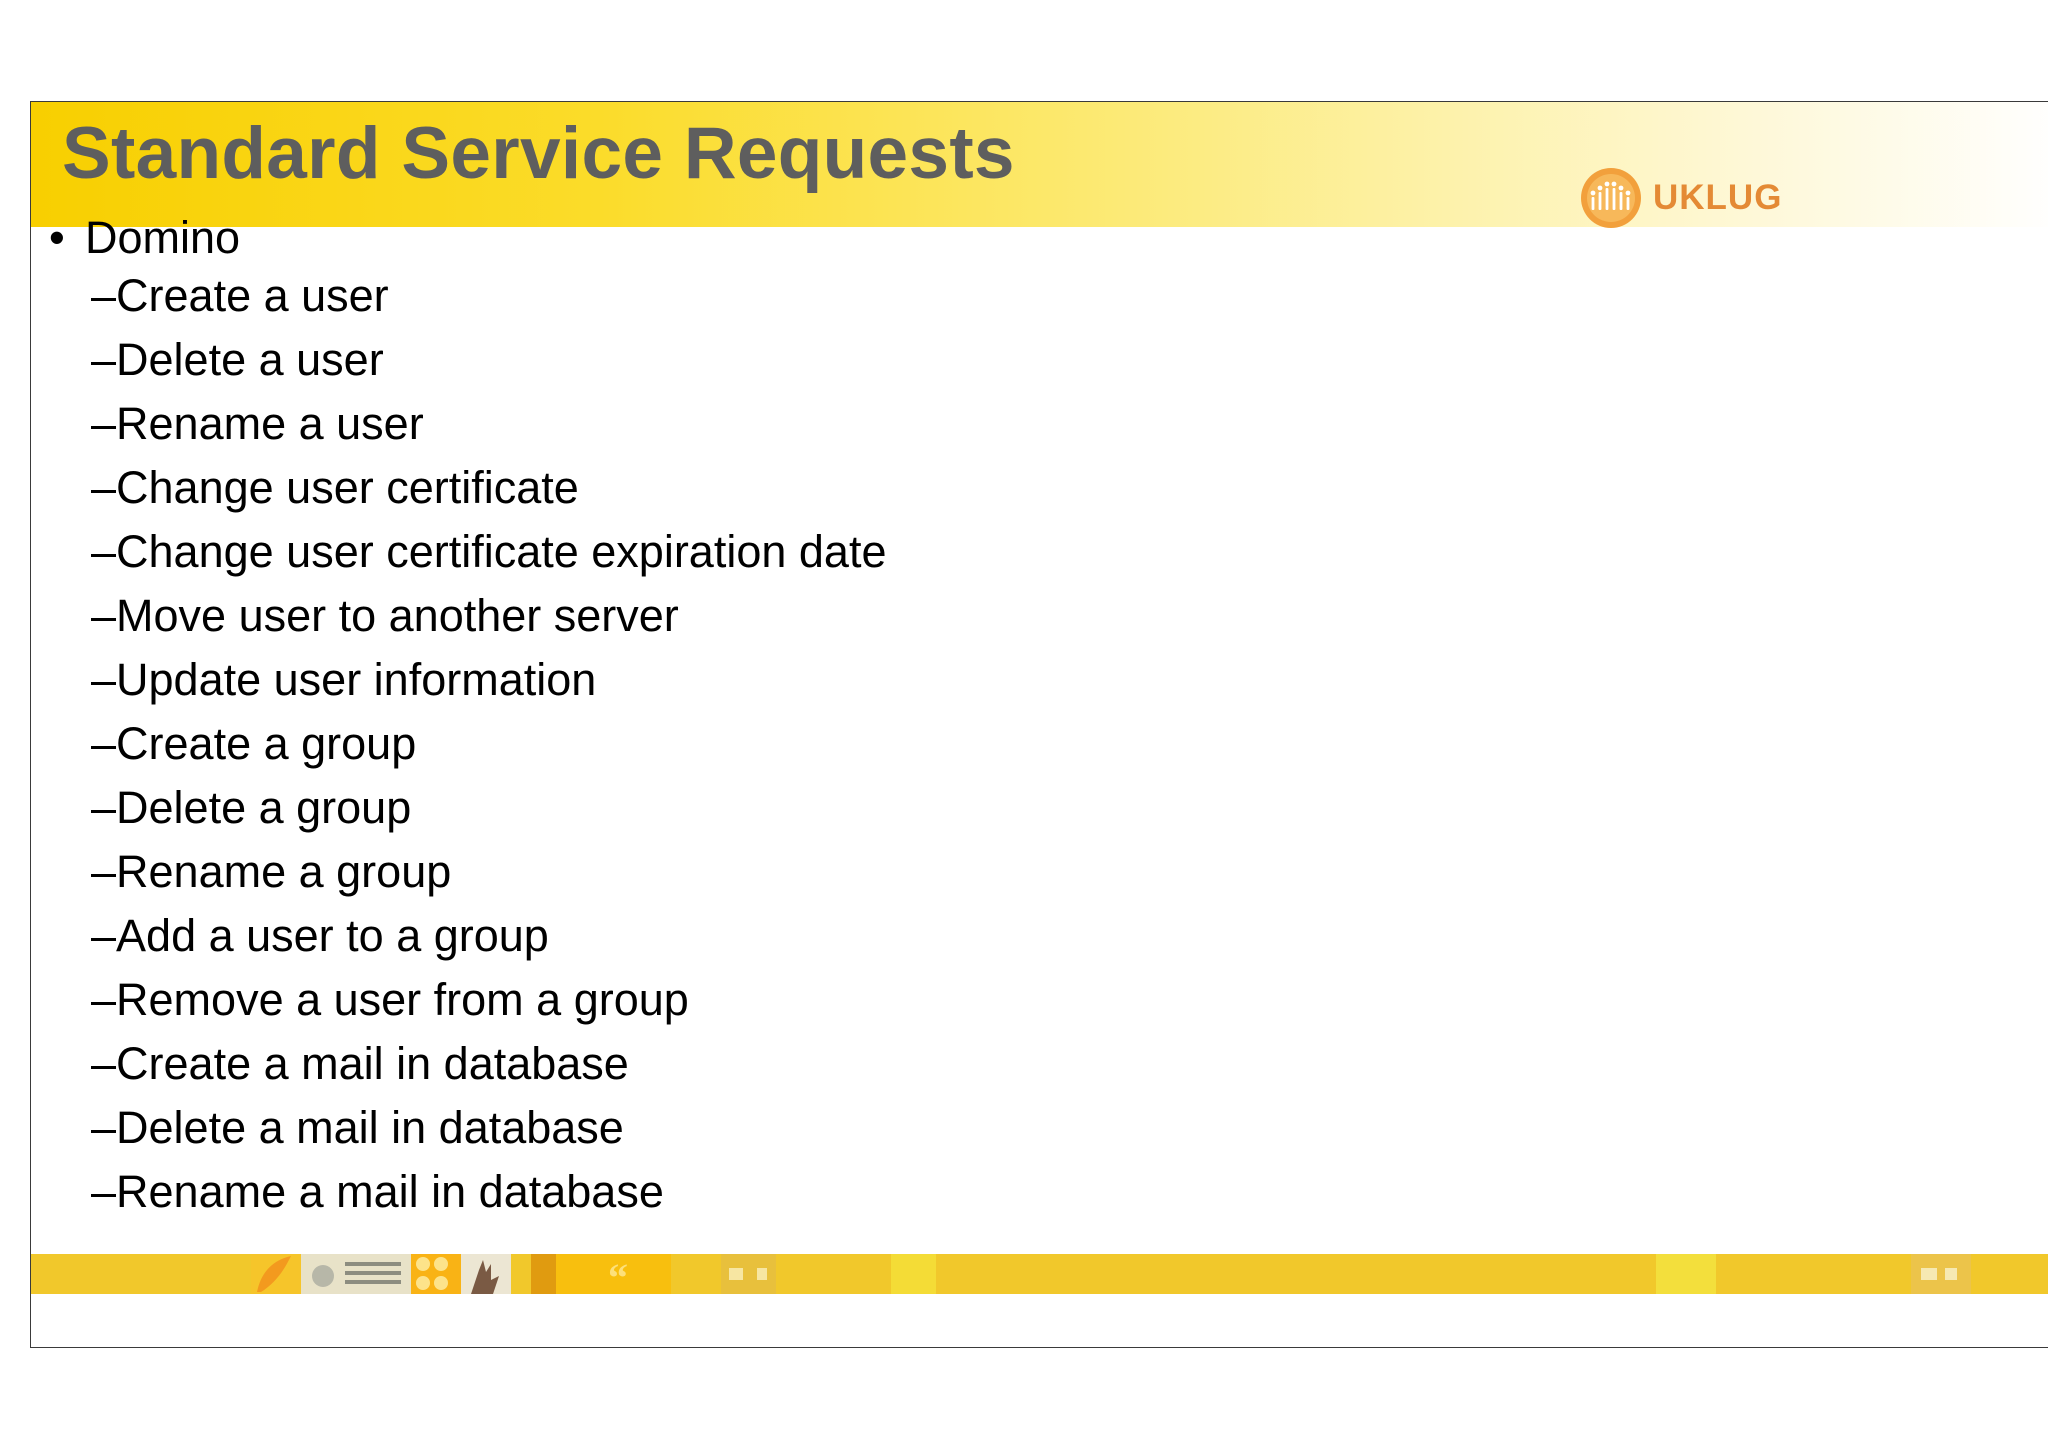 The height and width of the screenshot is (1447, 2048). I want to click on list-item: –Rename a group, so click(271, 871).